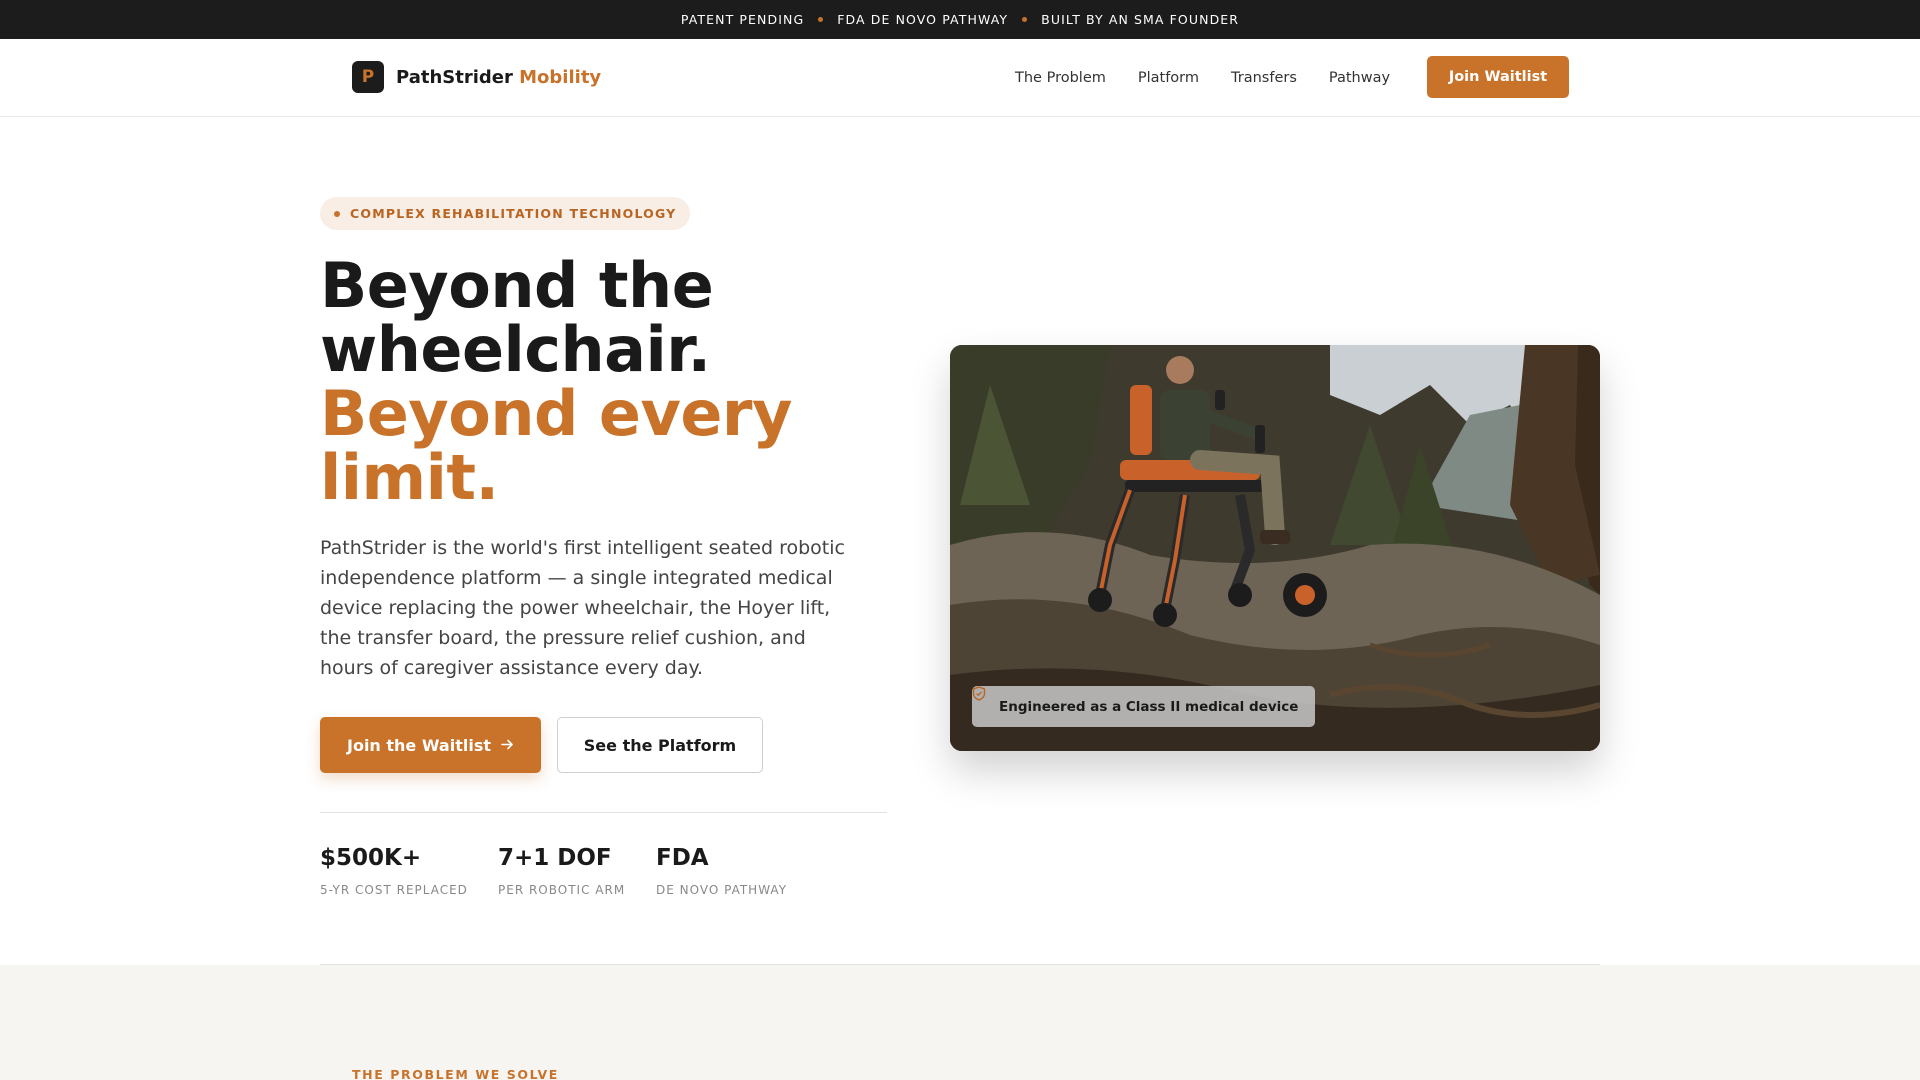  Describe the element at coordinates (556, 445) in the screenshot. I see `headline-line-2: Beyond every limit.` at that location.